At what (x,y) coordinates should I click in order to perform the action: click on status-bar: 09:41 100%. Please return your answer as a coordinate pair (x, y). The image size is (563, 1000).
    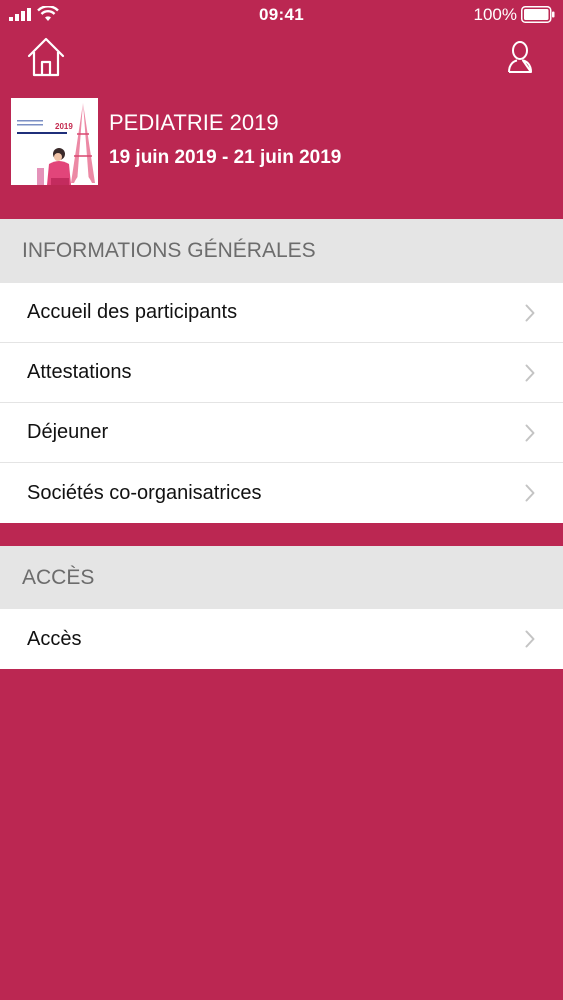
    Looking at the image, I should click on (281, 15).